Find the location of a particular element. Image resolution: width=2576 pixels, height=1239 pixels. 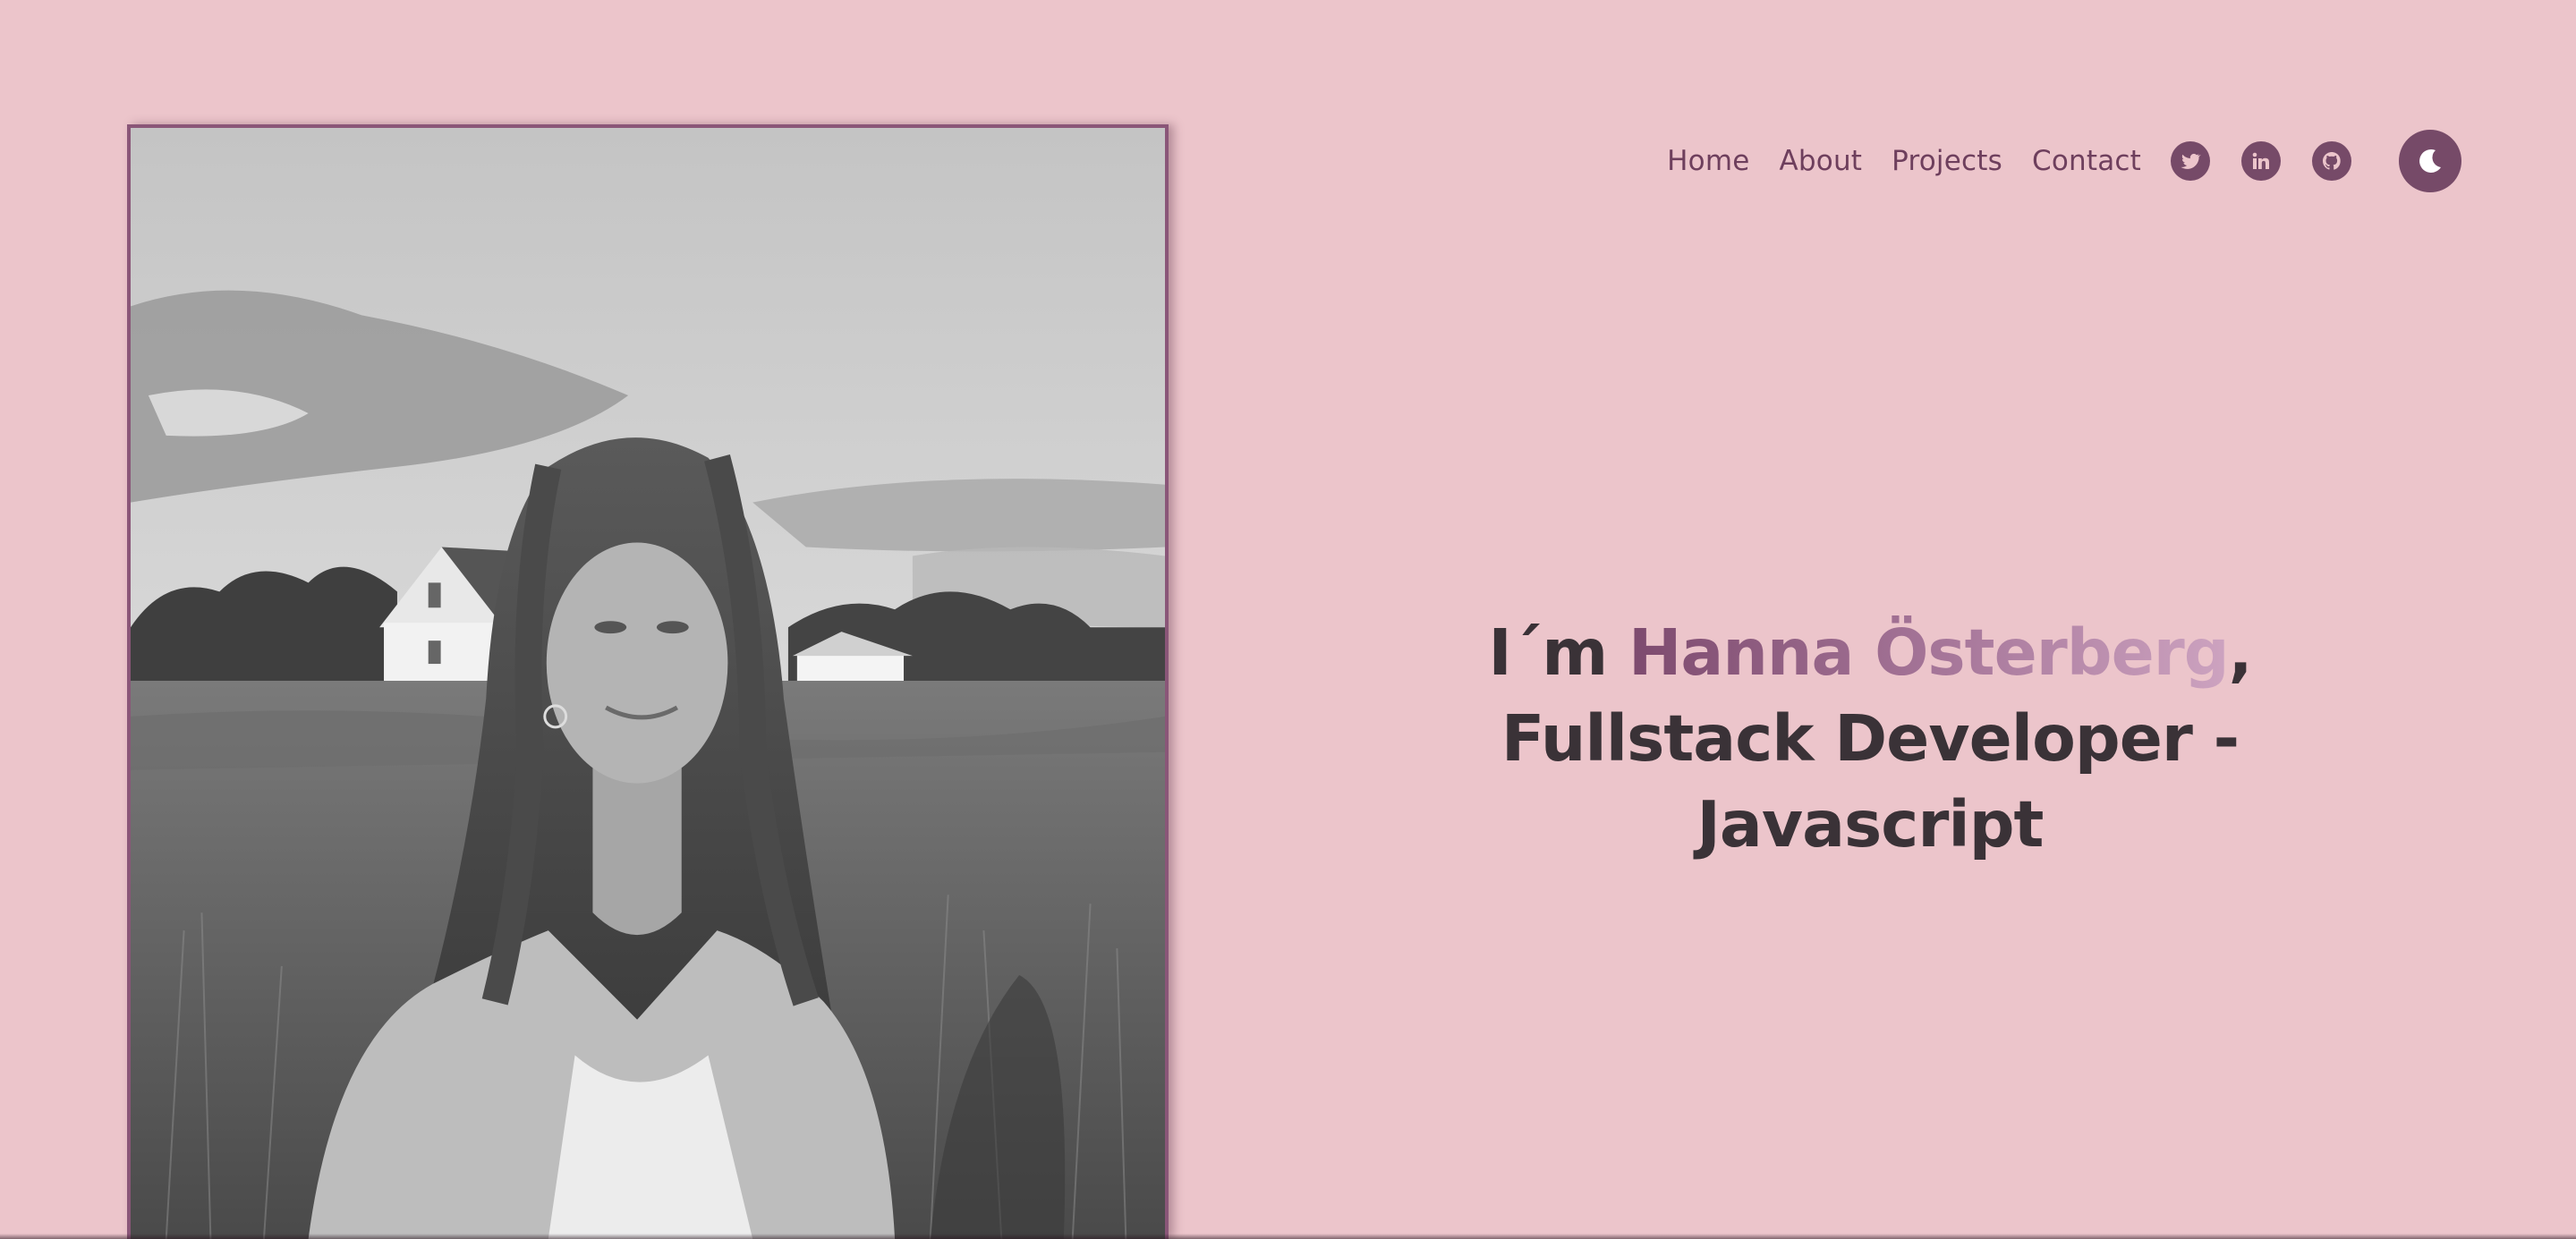

bottom-edge-shadow is located at coordinates (1288, 1236).